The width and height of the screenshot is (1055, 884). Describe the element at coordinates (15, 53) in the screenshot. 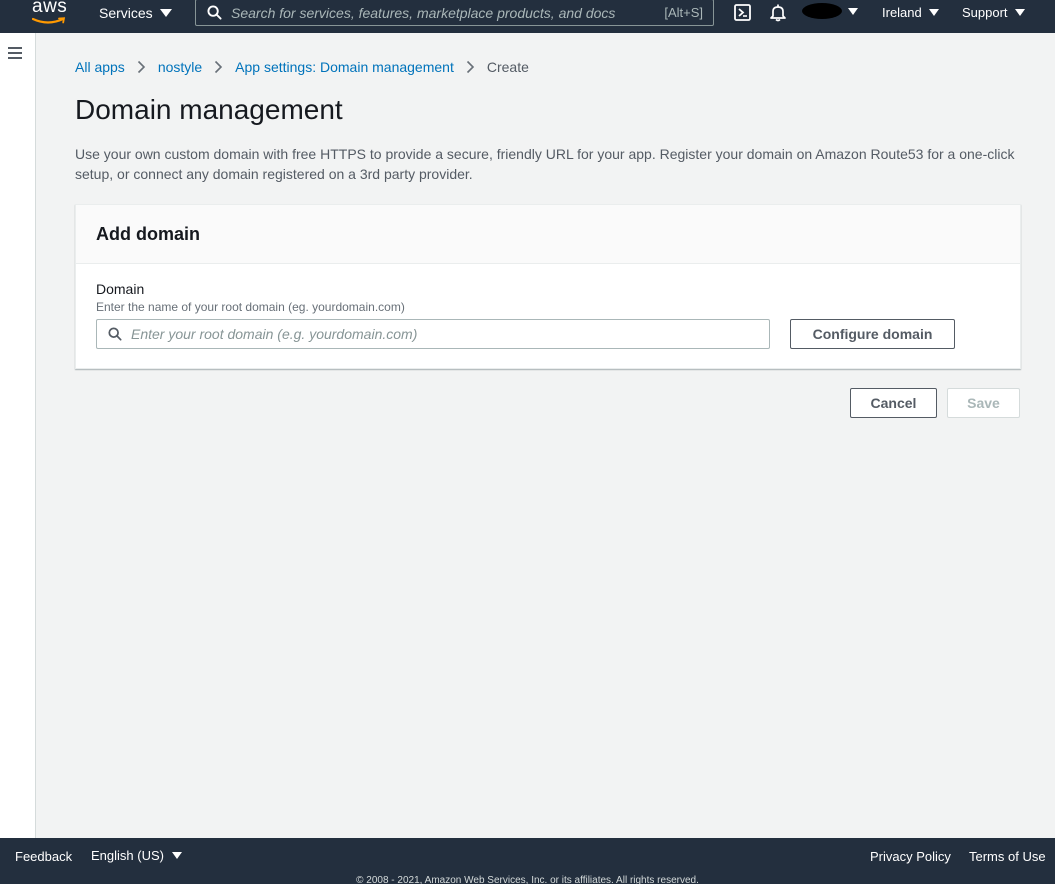

I see `hamburger-icon` at that location.